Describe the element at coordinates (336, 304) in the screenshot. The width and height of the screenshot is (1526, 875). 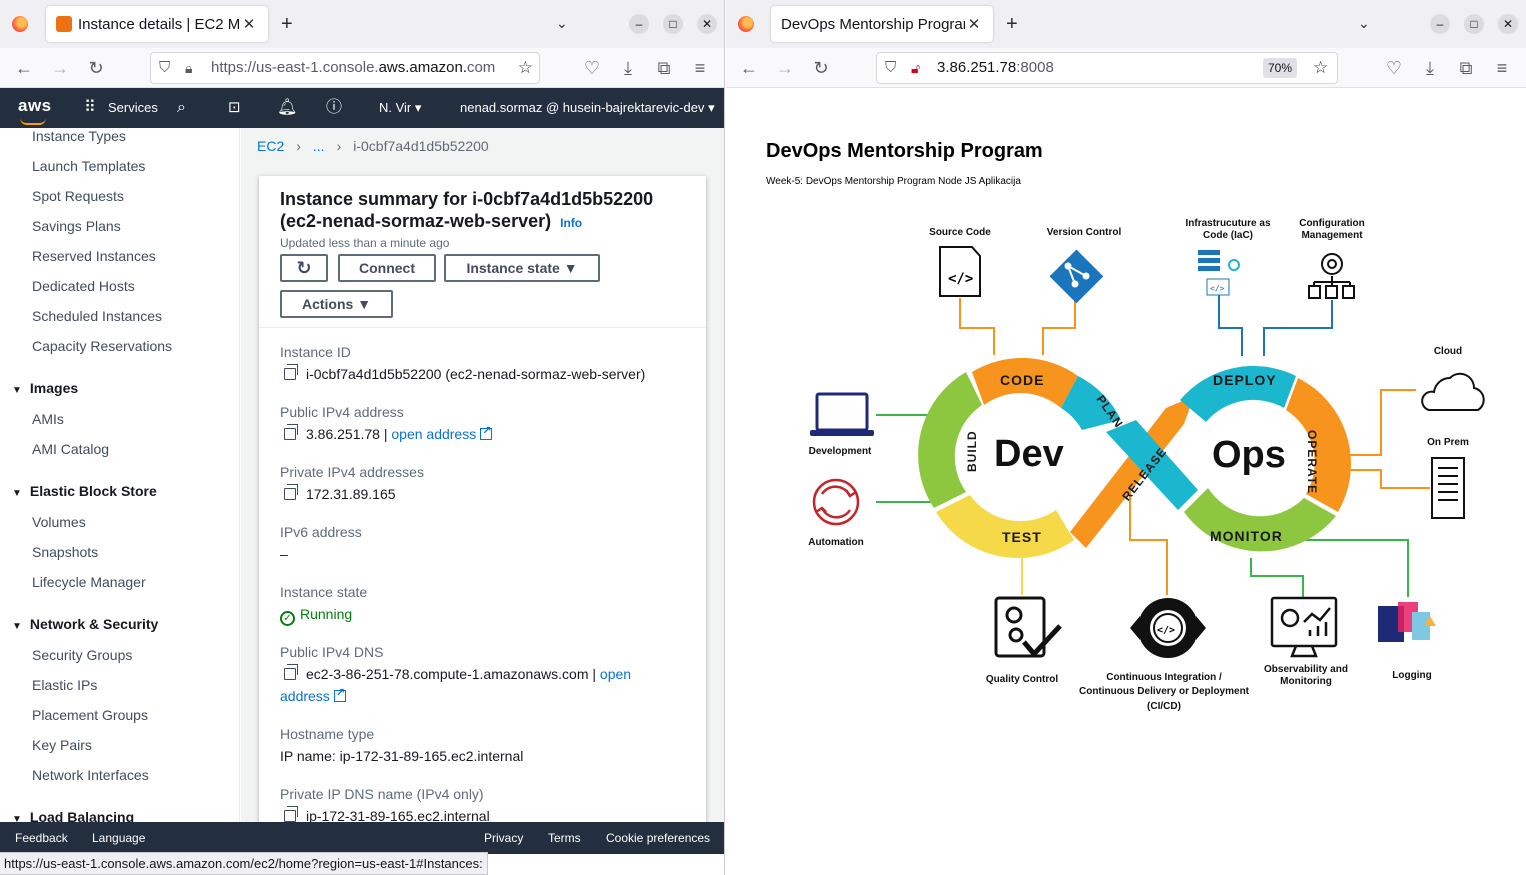
I see `actions-button: Actions ▼` at that location.